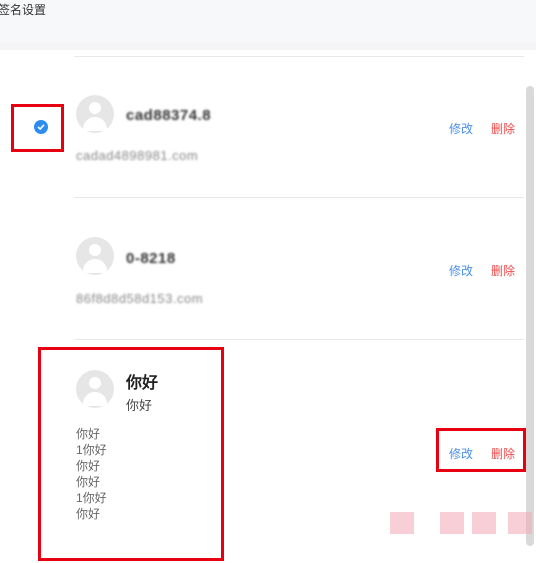 The width and height of the screenshot is (536, 563). Describe the element at coordinates (169, 115) in the screenshot. I see `signature-name: cad88374.8` at that location.